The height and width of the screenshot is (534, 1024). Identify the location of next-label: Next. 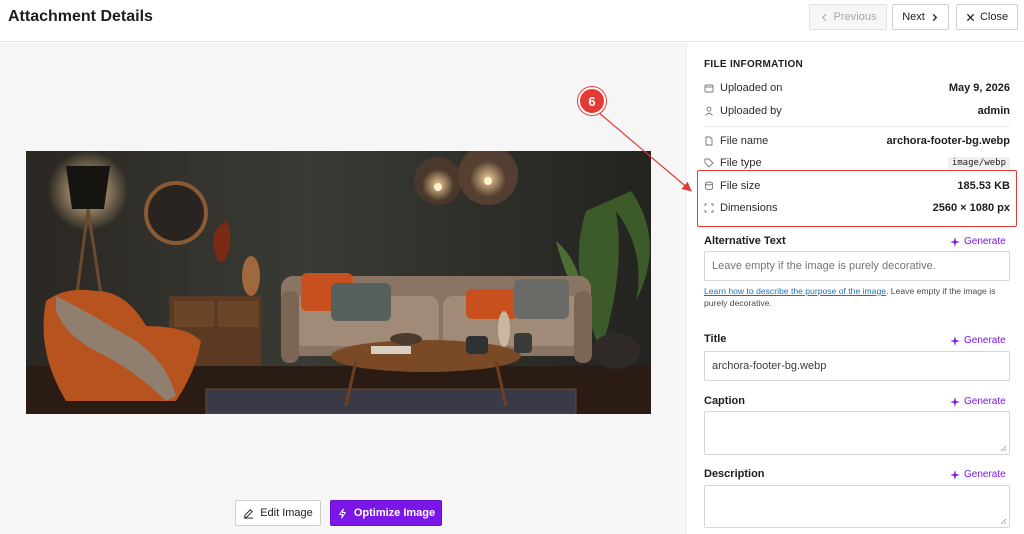
(913, 17).